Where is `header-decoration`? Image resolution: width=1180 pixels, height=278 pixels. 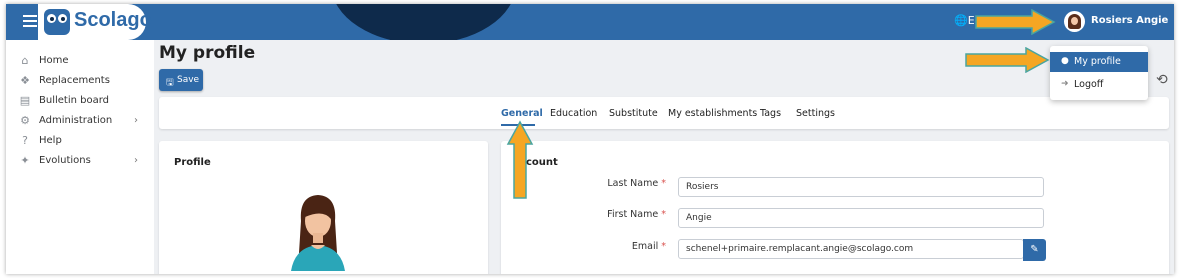 header-decoration is located at coordinates (423, 22).